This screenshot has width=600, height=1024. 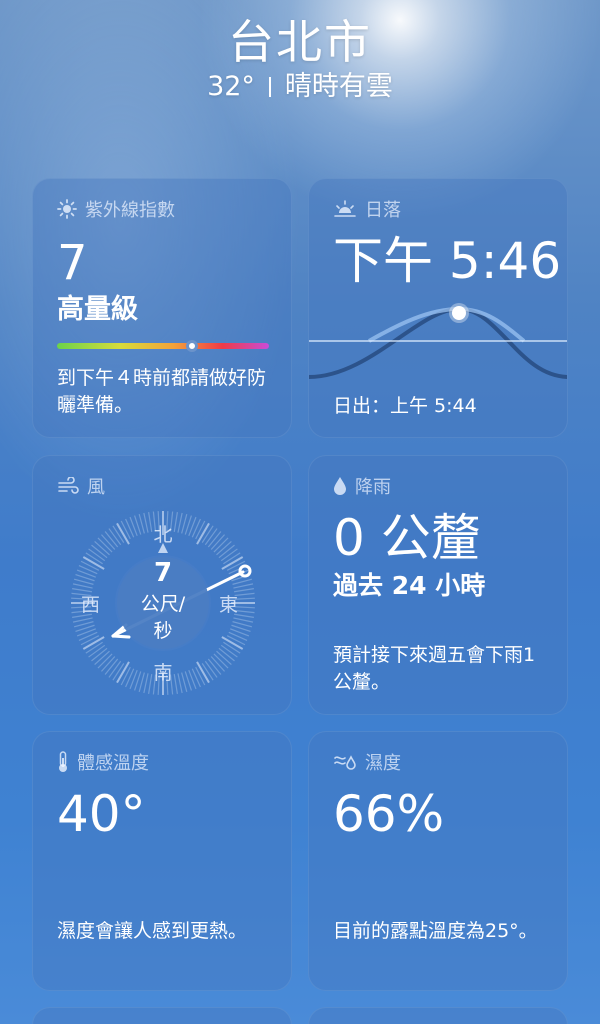 I want to click on uv-scale-bar, so click(x=163, y=346).